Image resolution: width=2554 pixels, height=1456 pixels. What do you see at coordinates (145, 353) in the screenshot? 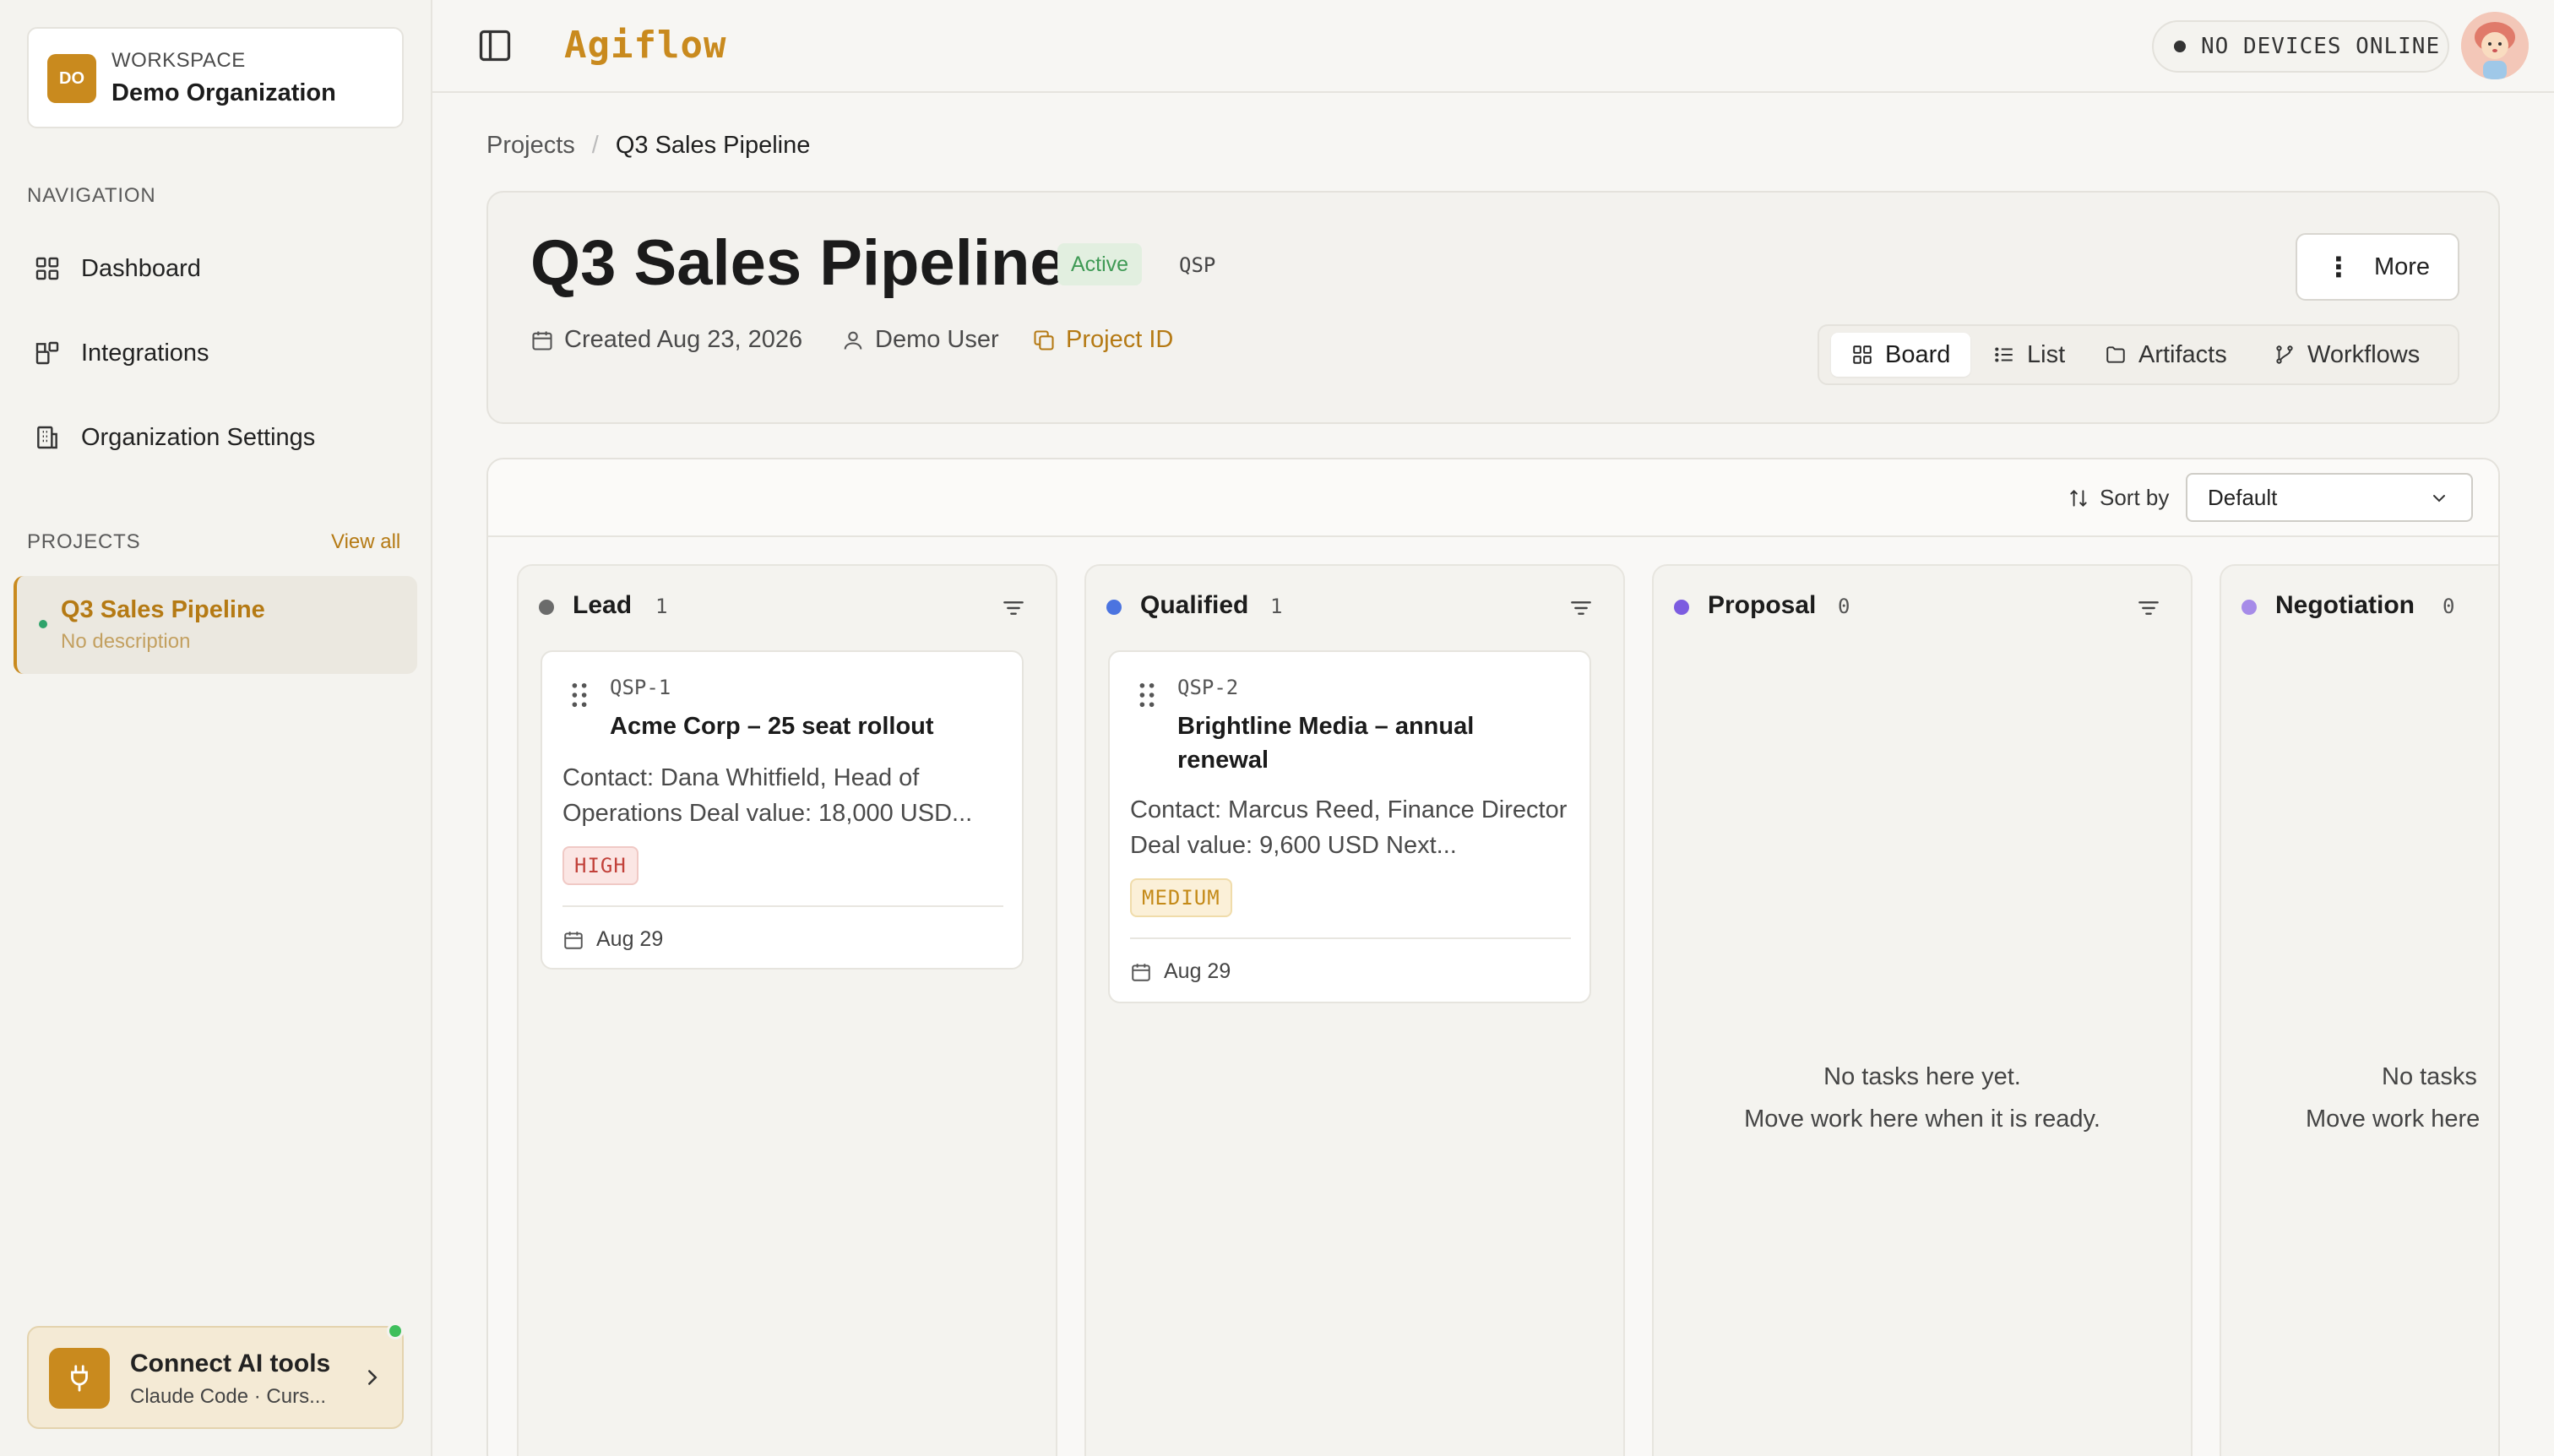
I see `sidebar-item-label: Integrations` at bounding box center [145, 353].